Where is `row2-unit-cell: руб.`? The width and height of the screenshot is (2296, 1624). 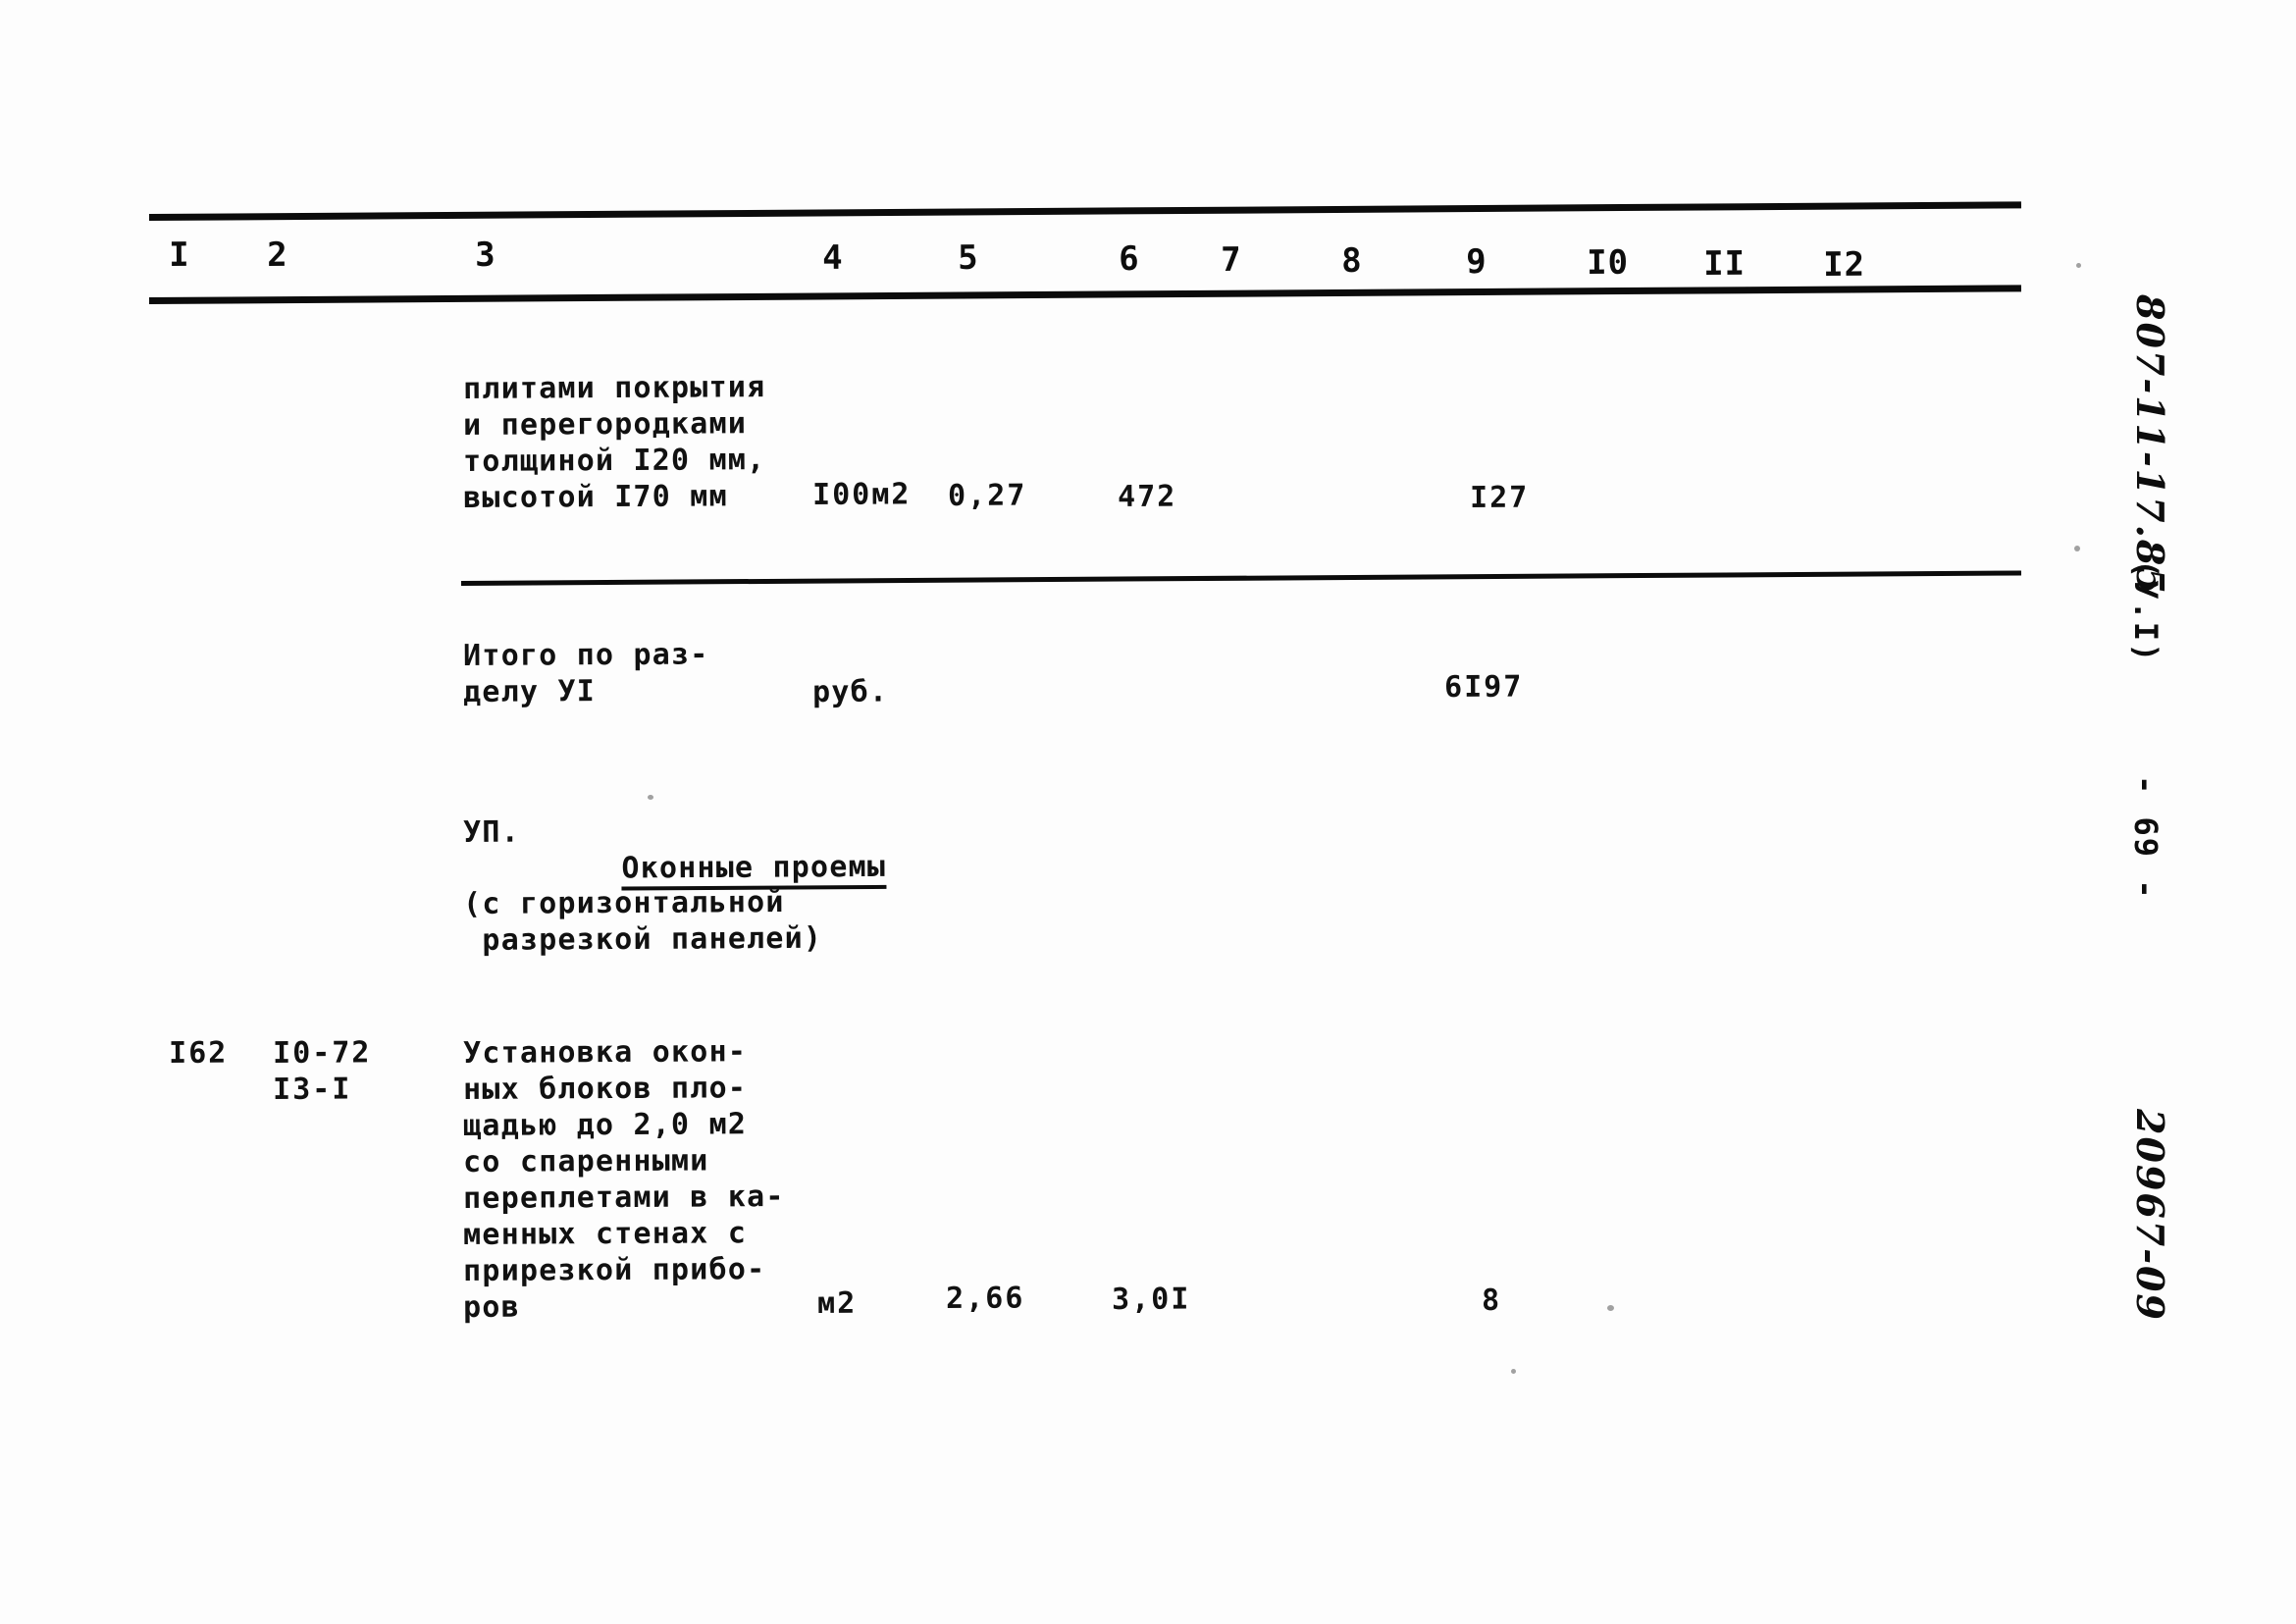 row2-unit-cell: руб. is located at coordinates (850, 691).